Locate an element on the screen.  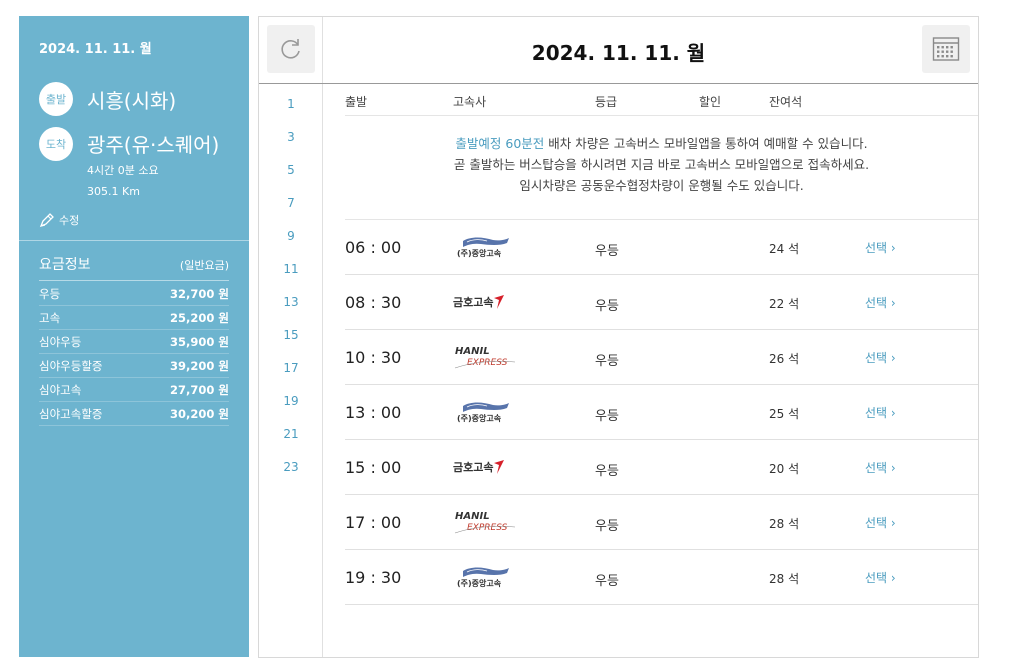
departure-time: 17 : 00 is located at coordinates (373, 522).